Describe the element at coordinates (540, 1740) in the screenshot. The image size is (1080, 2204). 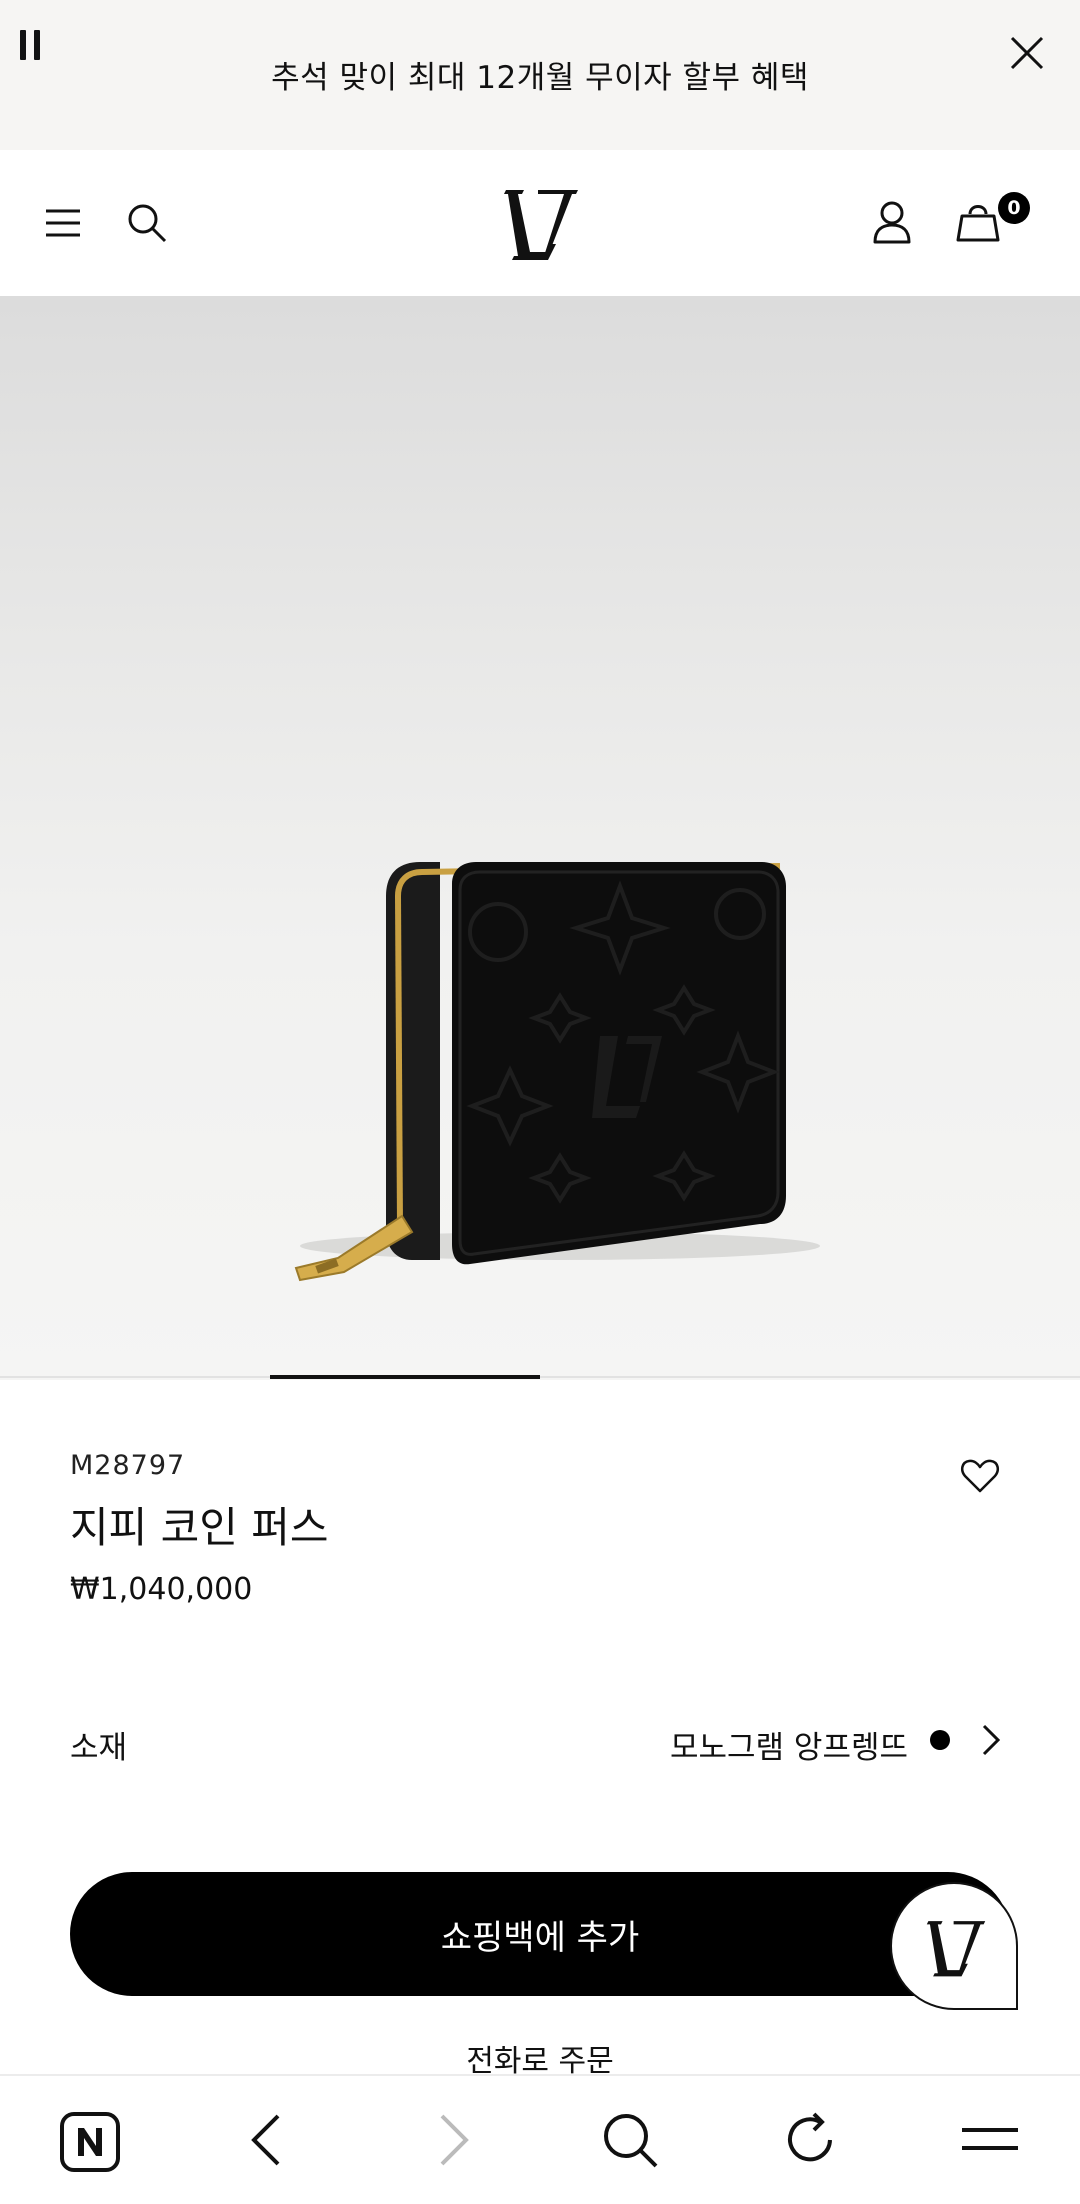
I see `material-selector: 소재 모노그램 앙프렝뜨` at that location.